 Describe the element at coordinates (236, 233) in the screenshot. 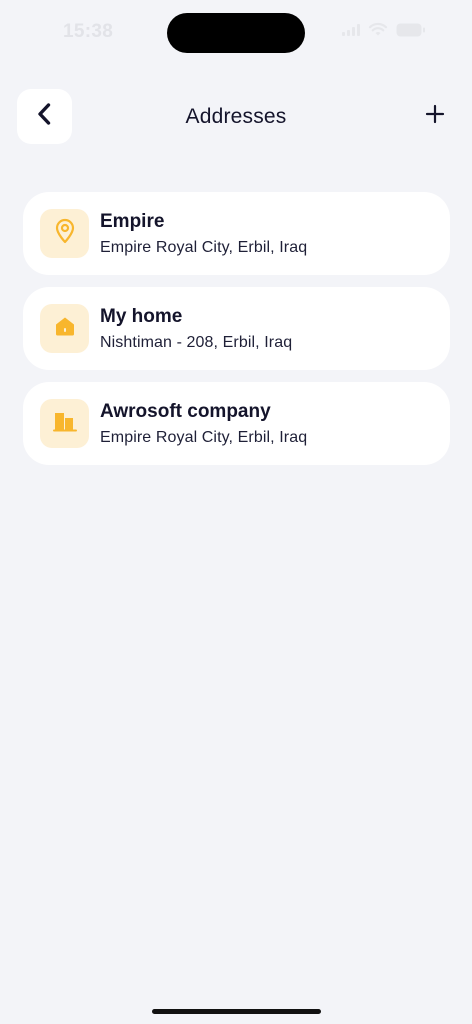

I see `address-card-empire: Empire Empire Royal City, Erbil, Iraq` at that location.